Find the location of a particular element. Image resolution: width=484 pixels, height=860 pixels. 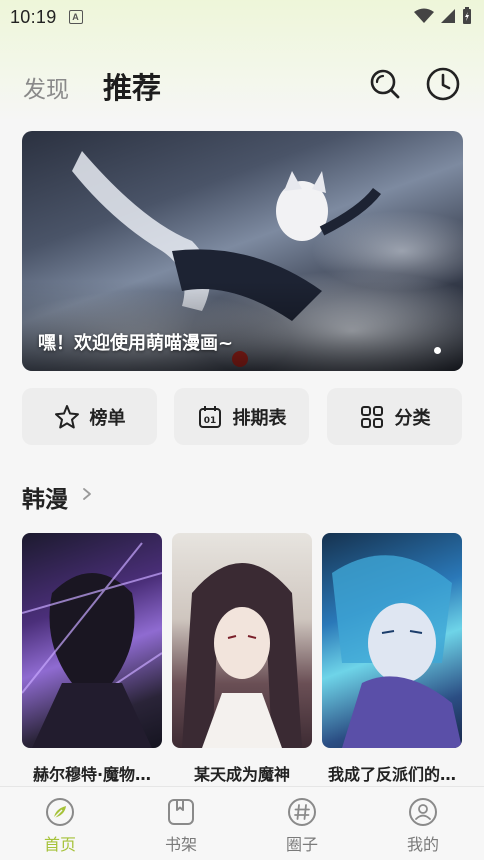

status-time: 10:19 is located at coordinates (33, 16).